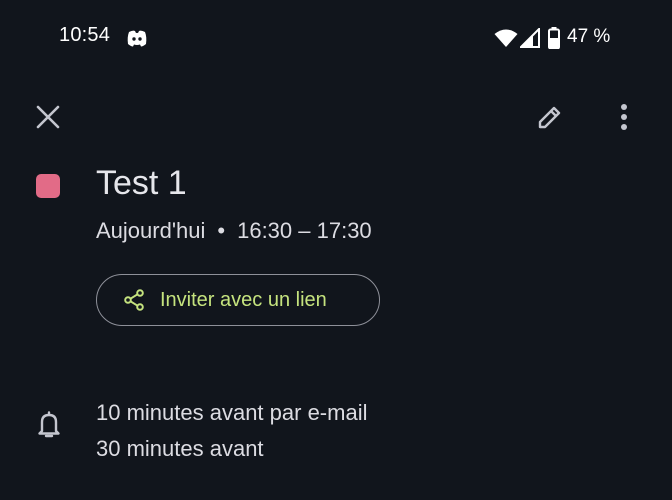 This screenshot has width=672, height=500. What do you see at coordinates (141, 183) in the screenshot?
I see `event-title: Test 1` at bounding box center [141, 183].